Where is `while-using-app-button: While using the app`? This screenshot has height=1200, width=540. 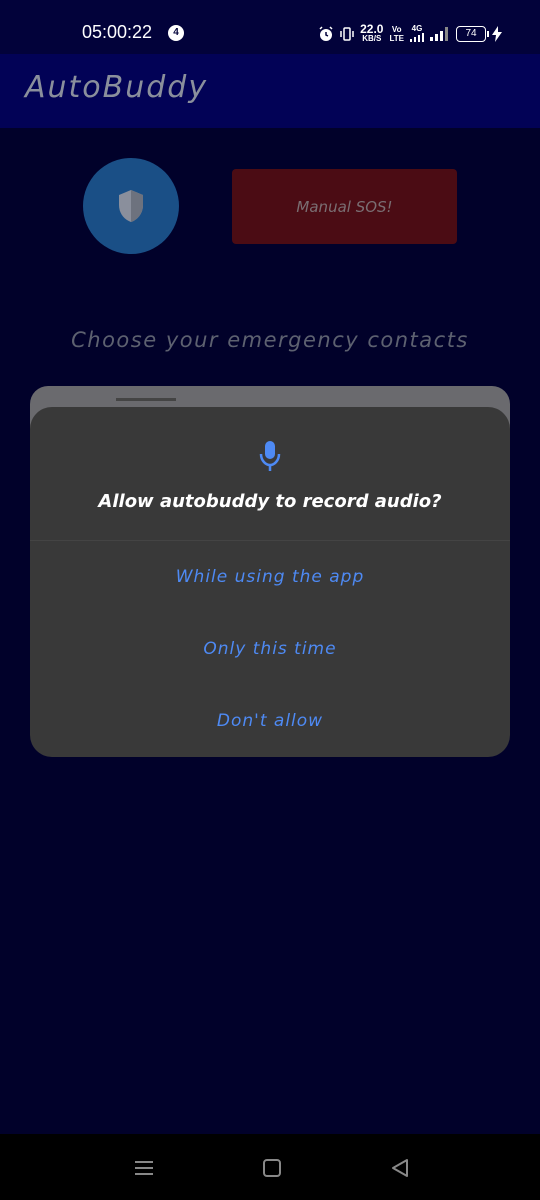
while-using-app-button: While using the app is located at coordinates (270, 577).